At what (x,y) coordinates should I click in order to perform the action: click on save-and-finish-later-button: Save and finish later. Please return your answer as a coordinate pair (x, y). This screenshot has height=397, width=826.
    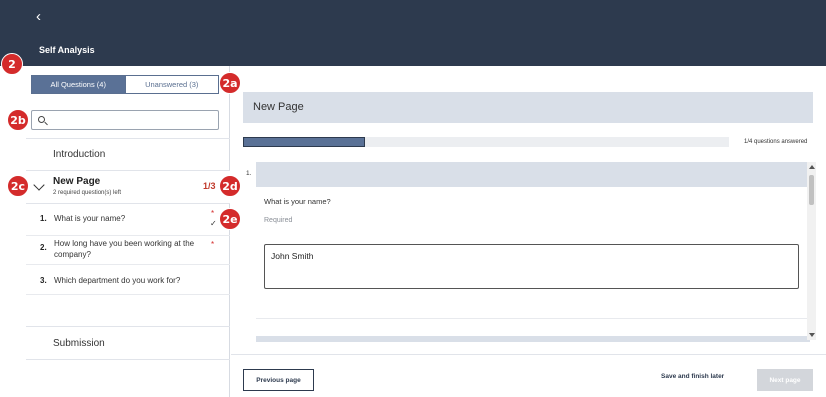
    Looking at the image, I should click on (692, 376).